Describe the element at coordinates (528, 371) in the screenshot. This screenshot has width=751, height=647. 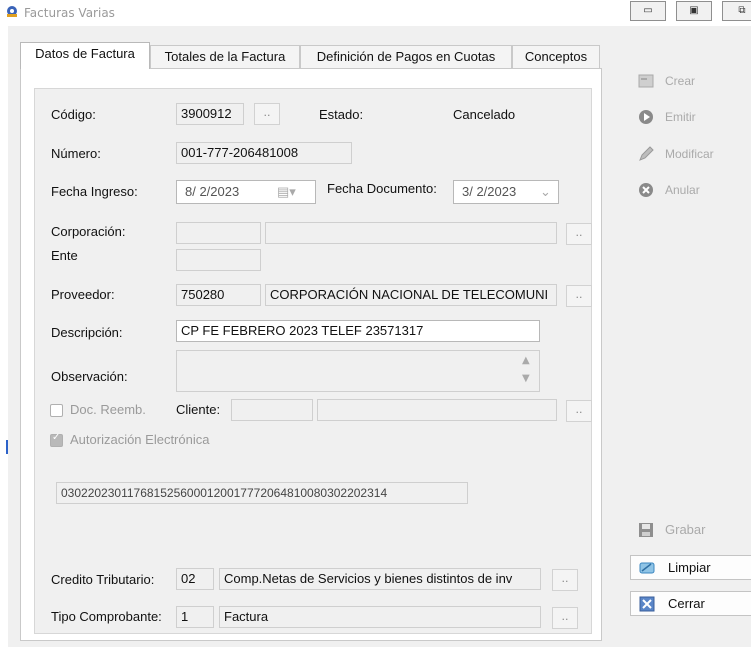
I see `observacion-scrollbar: ▲ ▼` at that location.